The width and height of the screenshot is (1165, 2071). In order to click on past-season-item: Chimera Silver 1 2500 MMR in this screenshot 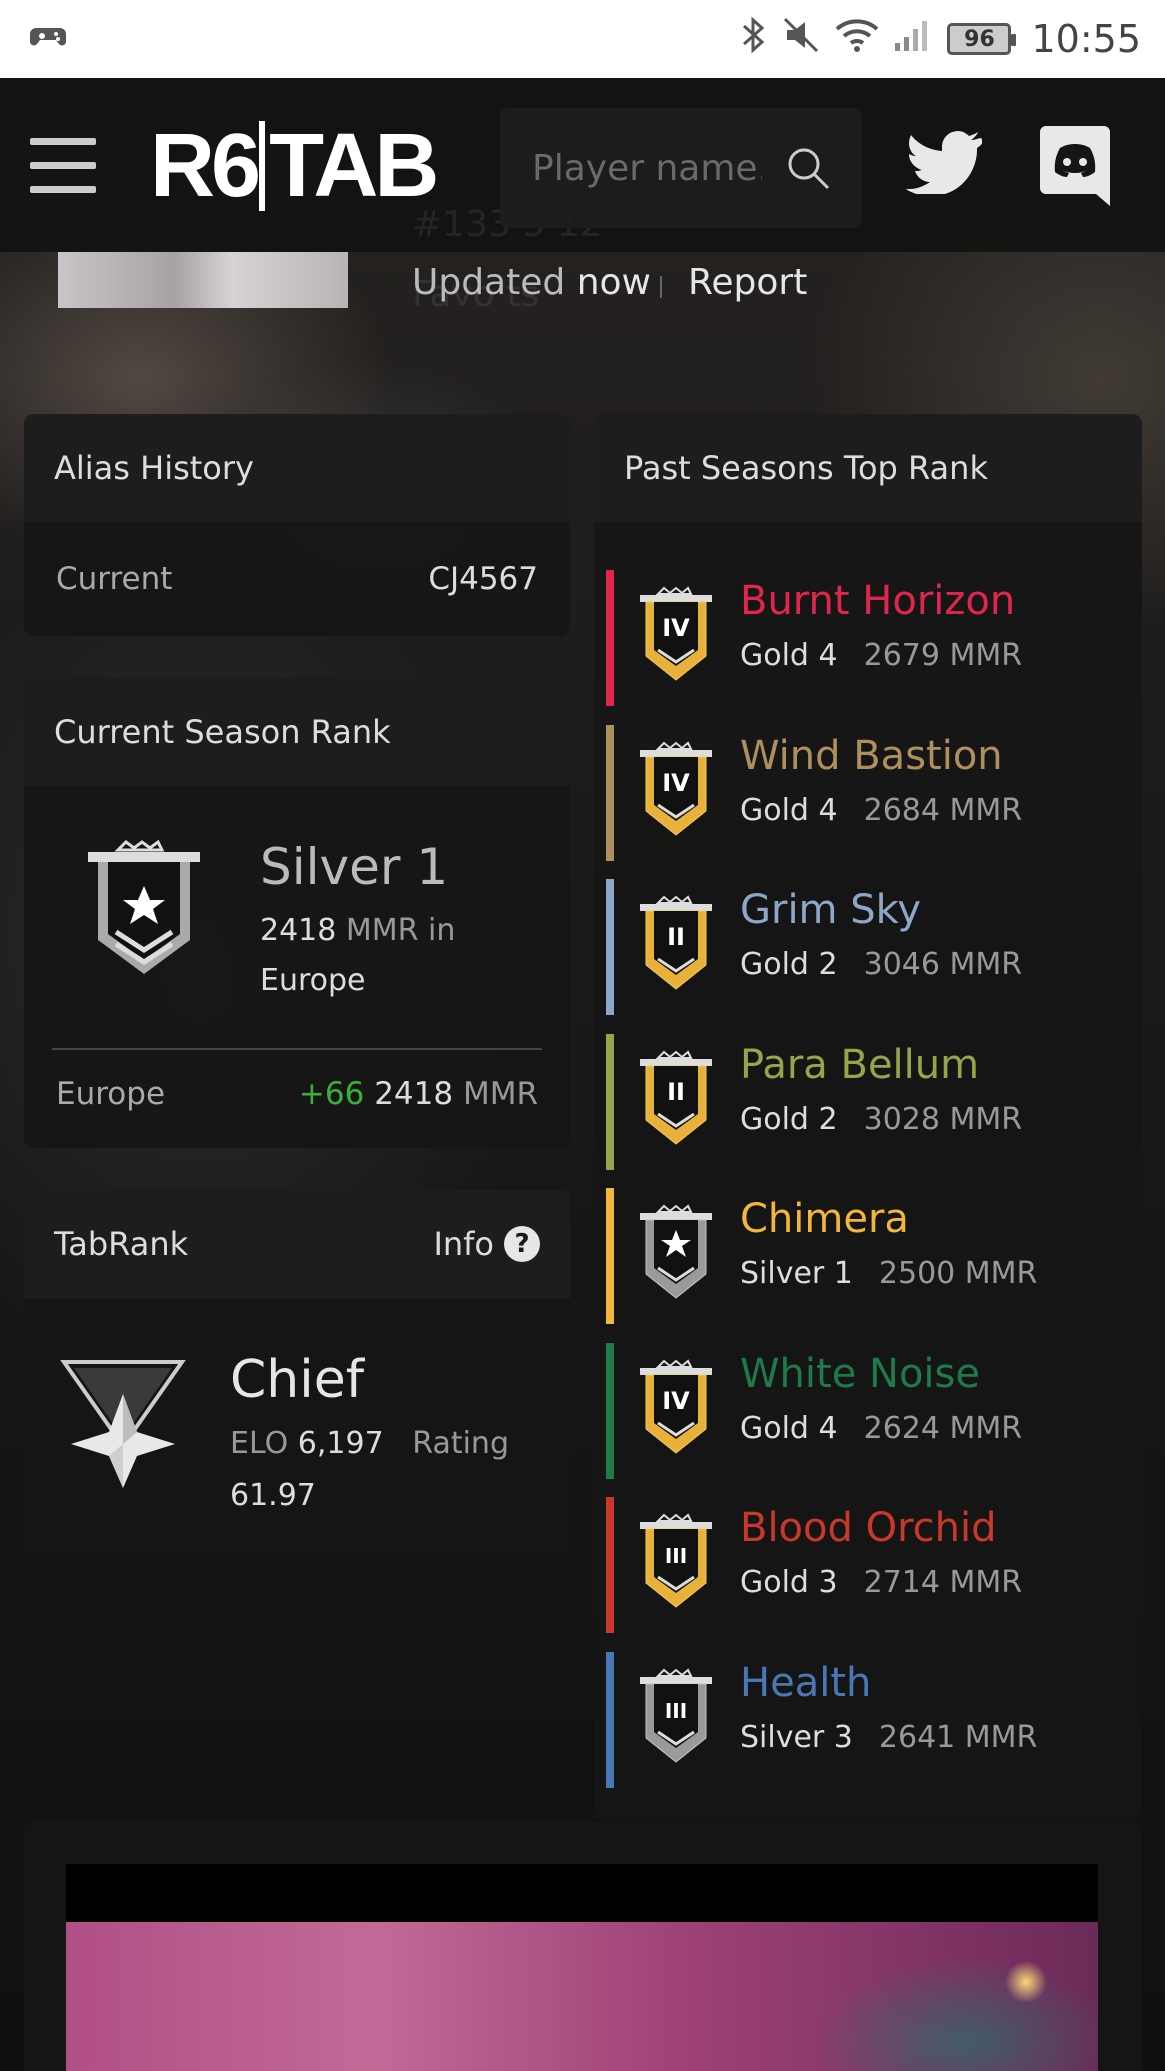, I will do `click(868, 1256)`.